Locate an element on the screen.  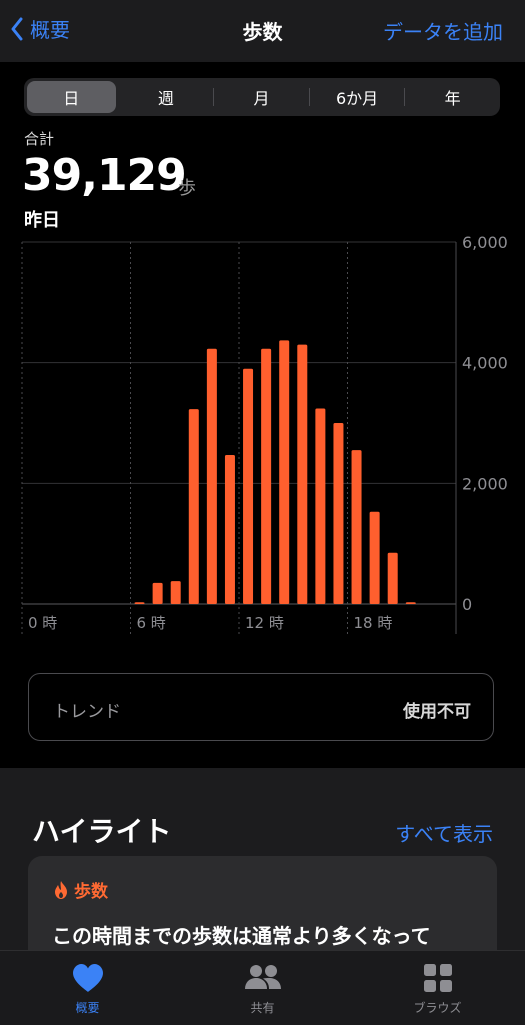
date-label: 昨日 is located at coordinates (42, 220).